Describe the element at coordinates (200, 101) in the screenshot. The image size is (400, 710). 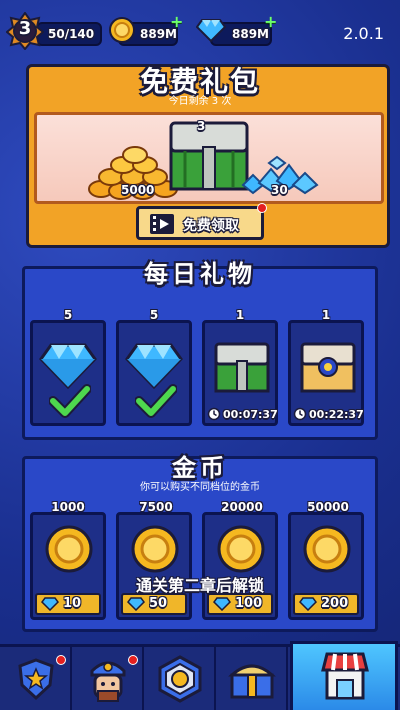
I see `free-gift-subtitle: 今日剩余 3 次` at that location.